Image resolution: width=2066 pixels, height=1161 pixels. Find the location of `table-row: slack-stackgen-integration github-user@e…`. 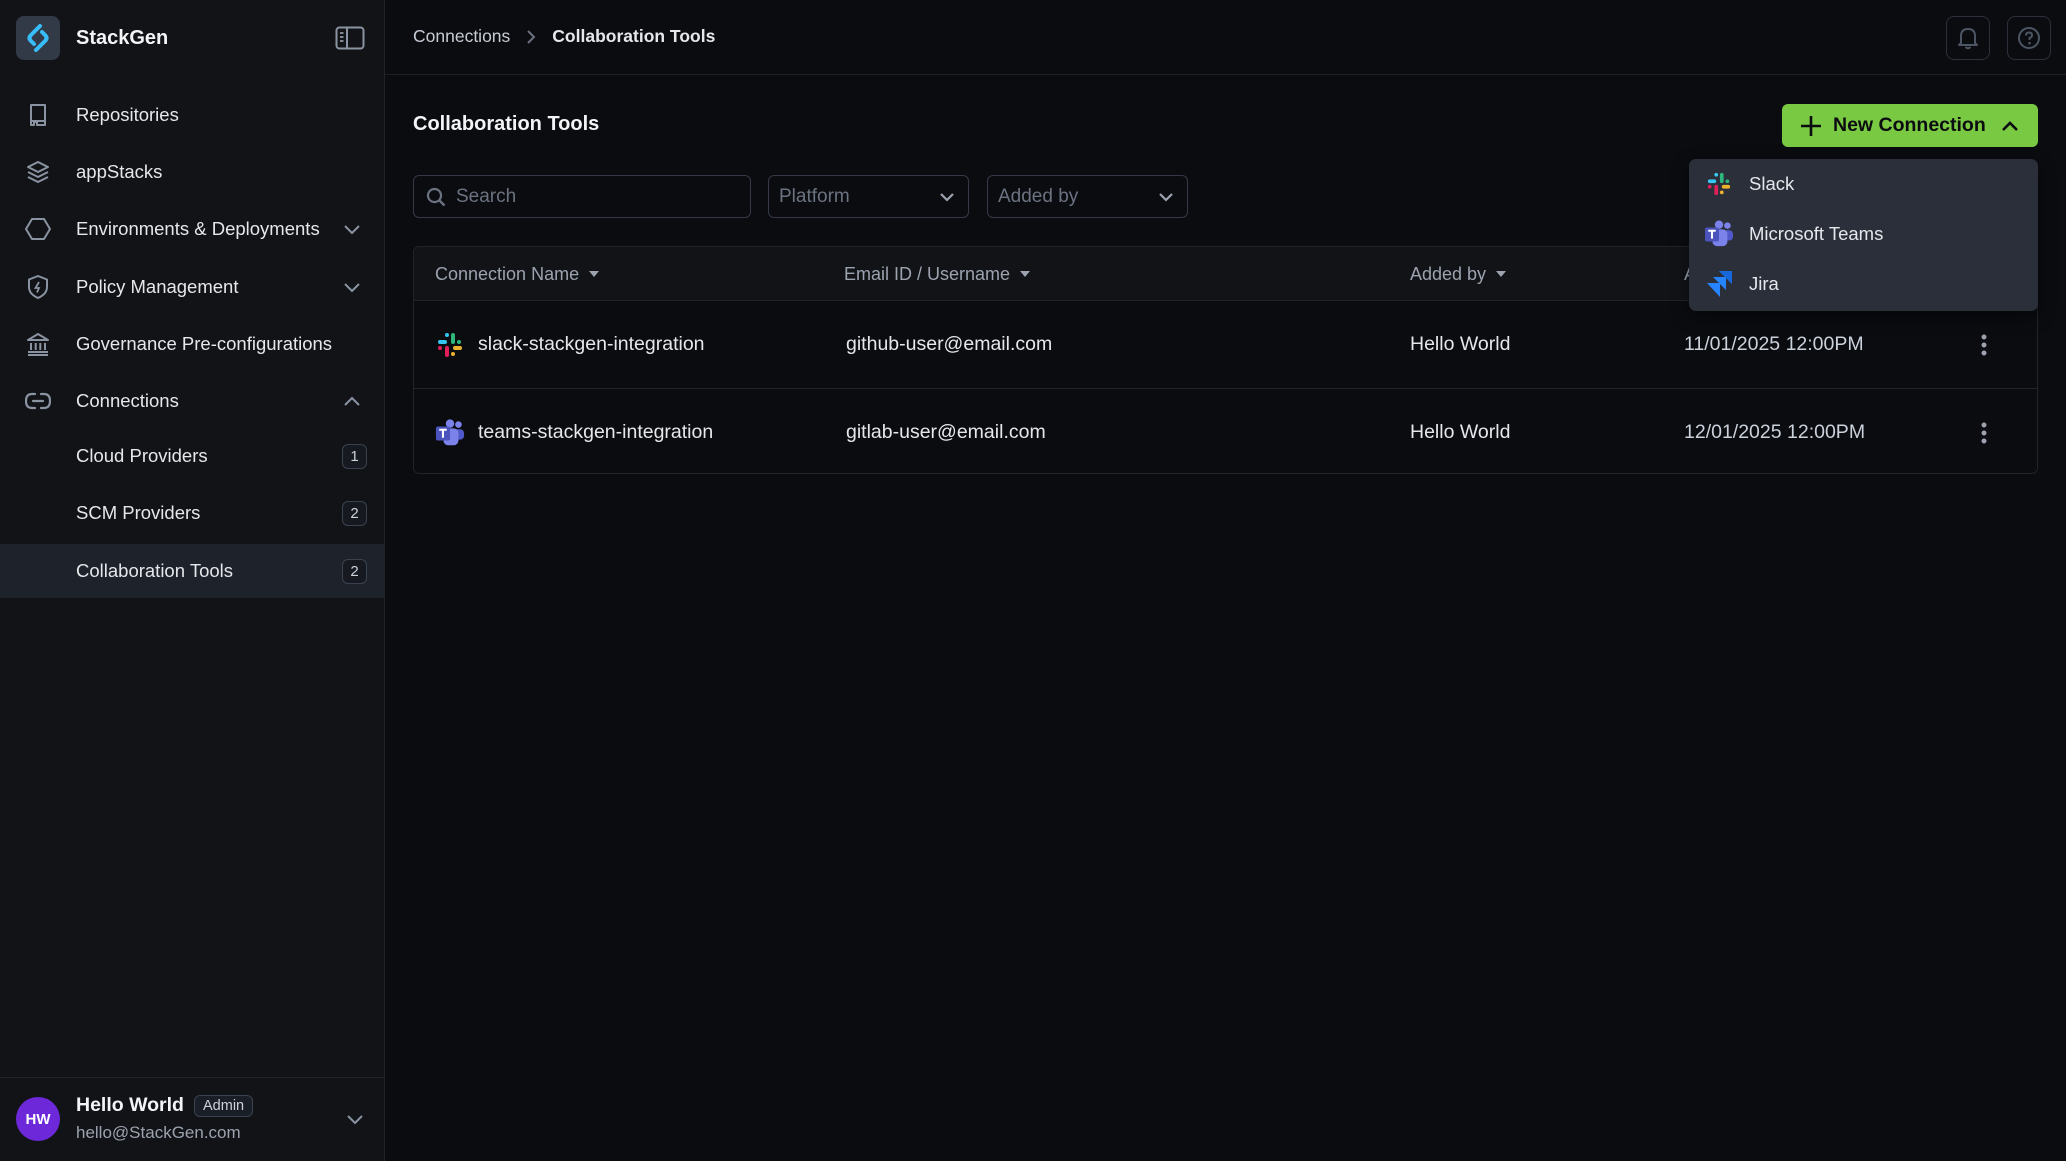

table-row: slack-stackgen-integration github-user@e… is located at coordinates (1225, 344).